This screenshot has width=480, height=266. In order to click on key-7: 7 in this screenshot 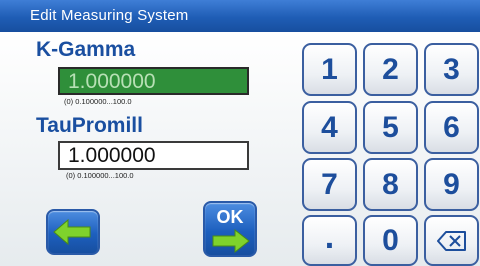, I will do `click(329, 184)`.